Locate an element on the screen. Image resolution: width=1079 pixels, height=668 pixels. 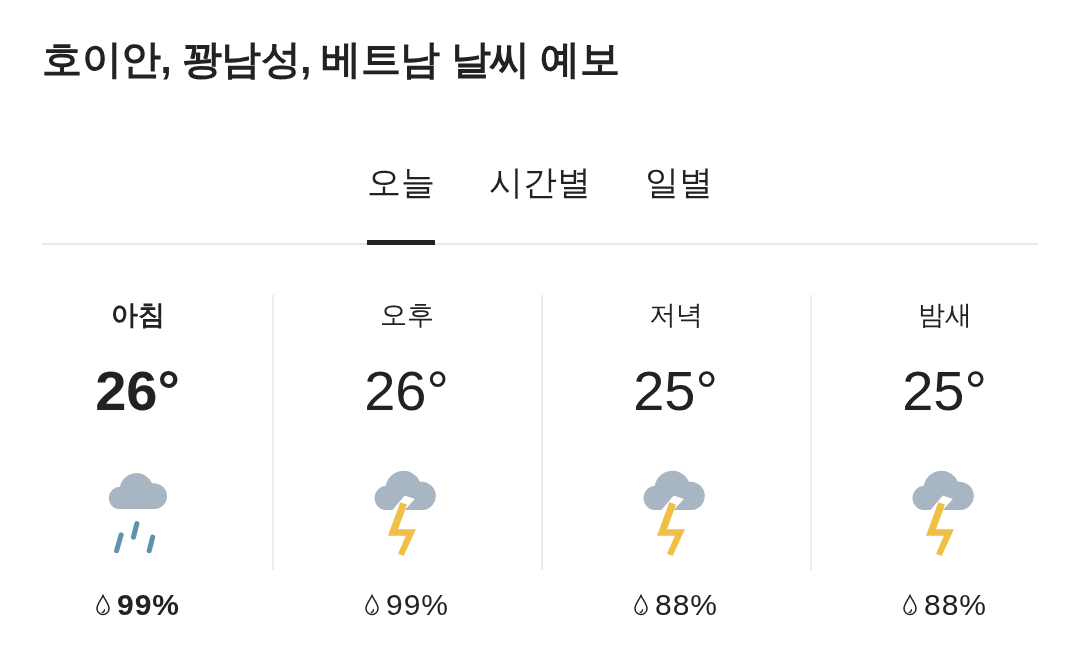
period-label: 밤새 is located at coordinates (944, 315).